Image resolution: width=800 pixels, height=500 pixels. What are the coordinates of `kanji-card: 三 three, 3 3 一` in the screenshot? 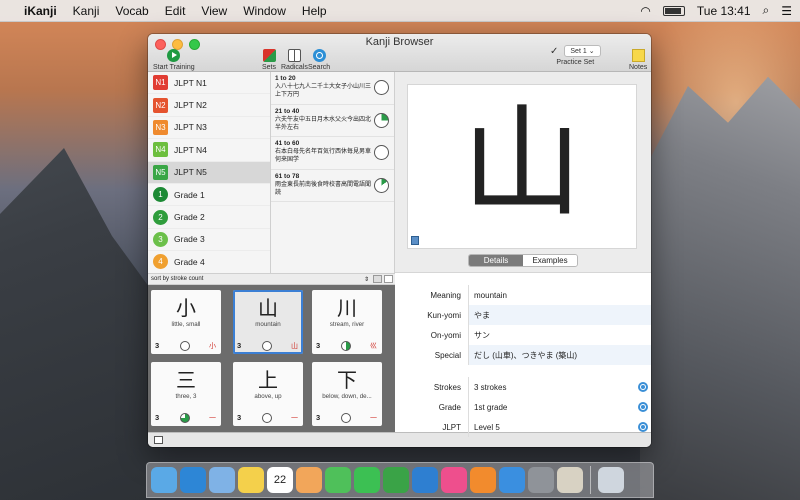 It's located at (186, 394).